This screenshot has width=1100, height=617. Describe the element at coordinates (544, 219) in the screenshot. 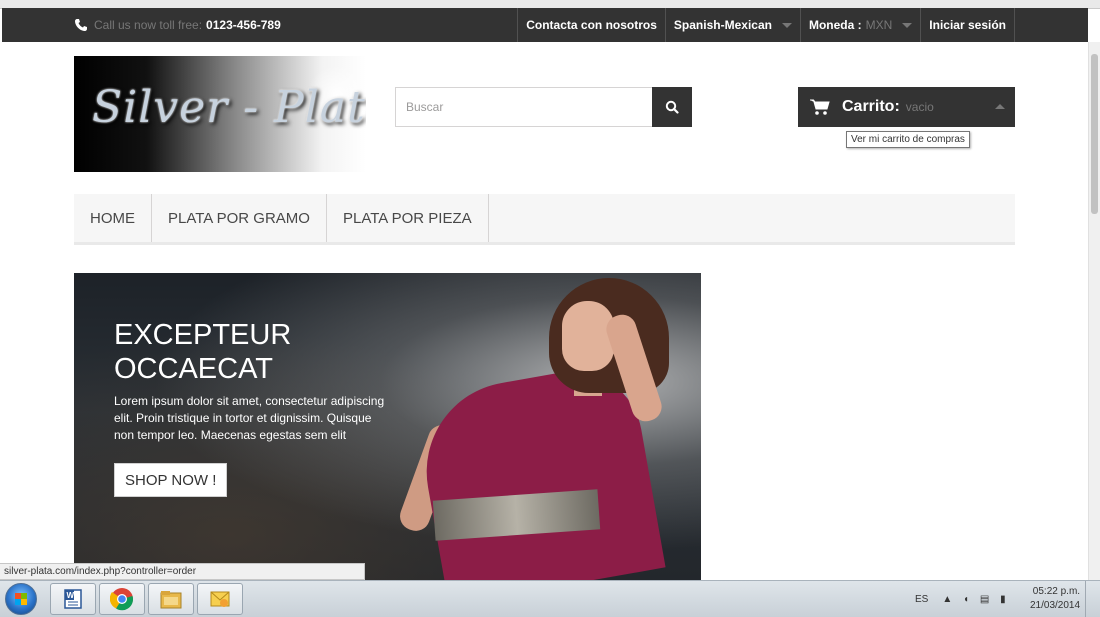

I see `main-menu: HOME PLATA POR GRAMO PLATA POR PIEZA` at that location.